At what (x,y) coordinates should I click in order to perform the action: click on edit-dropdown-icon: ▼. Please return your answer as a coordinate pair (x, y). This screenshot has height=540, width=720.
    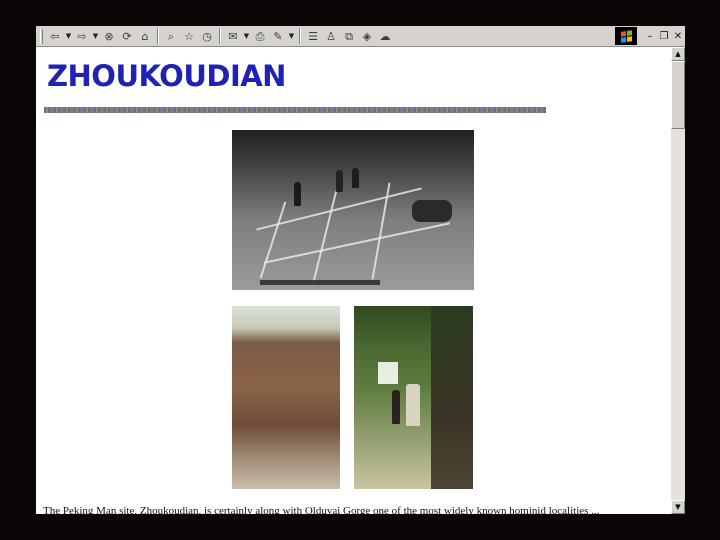
    Looking at the image, I should click on (291, 36).